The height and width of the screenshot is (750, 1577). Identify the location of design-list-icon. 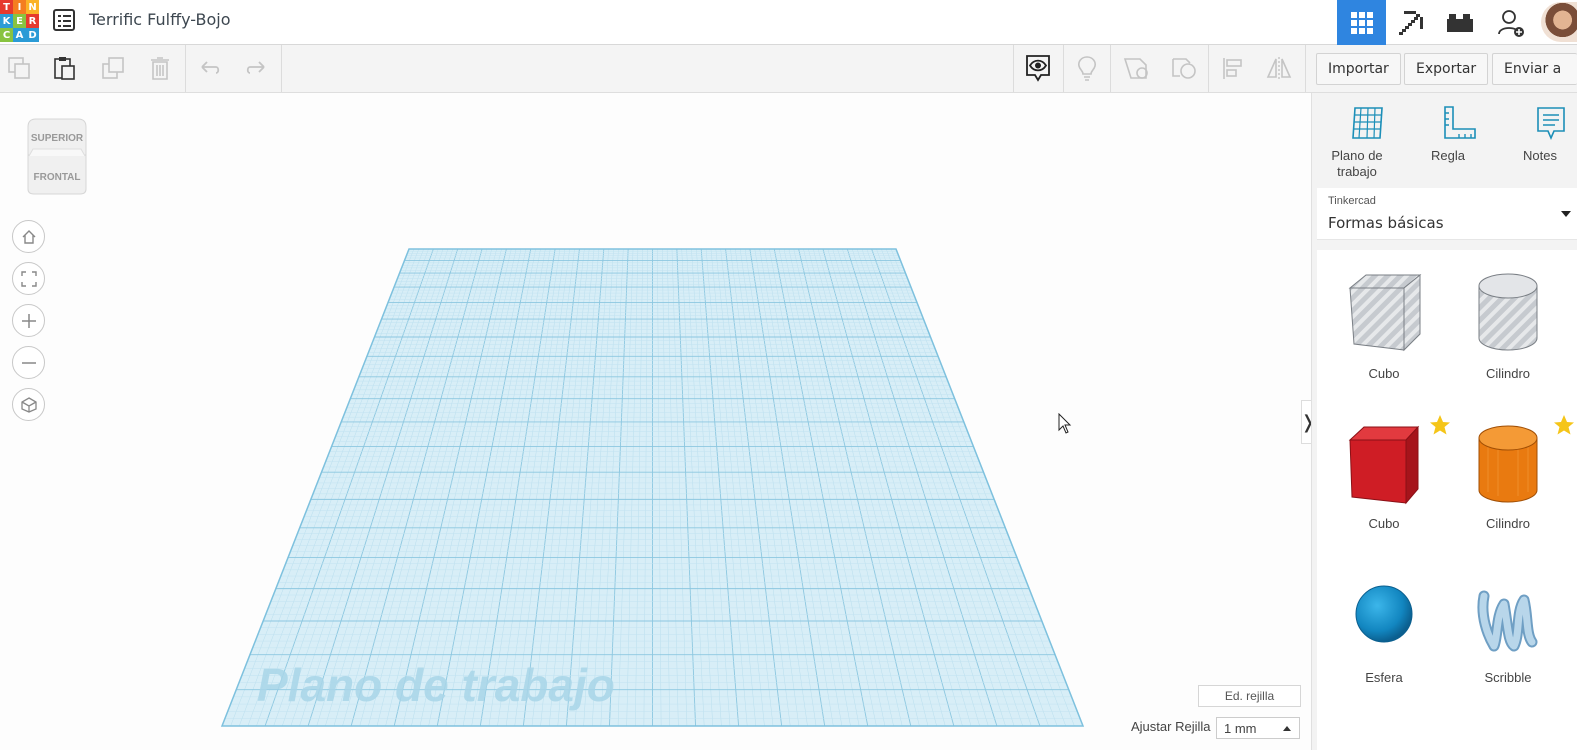
(64, 20).